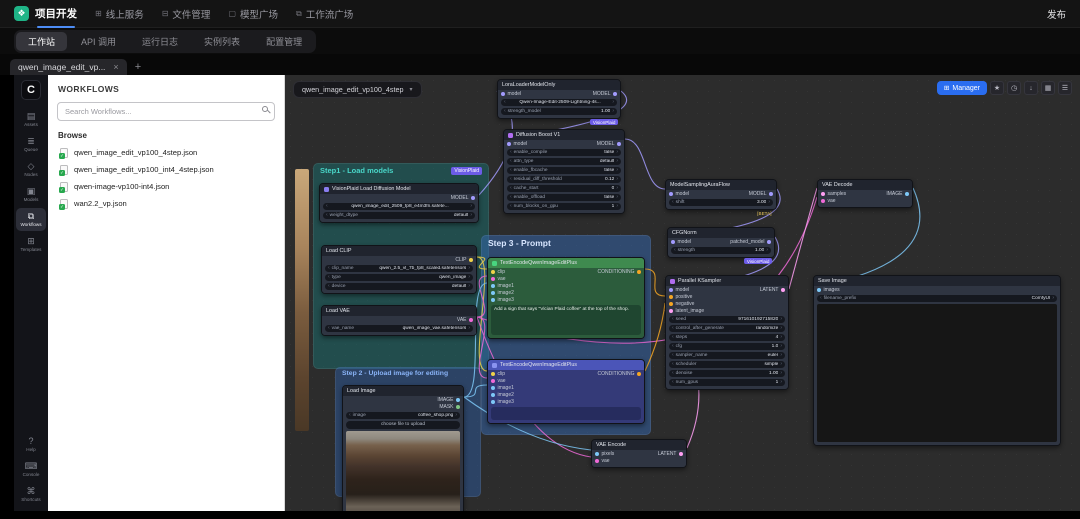 The image size is (1080, 519). What do you see at coordinates (727, 346) in the screenshot?
I see `widget-cfg: ‹ cfg 1.0 ›` at bounding box center [727, 346].